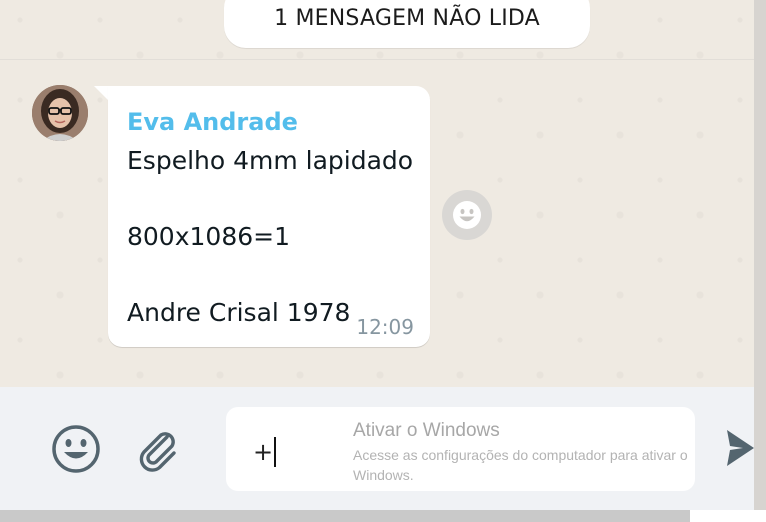 The height and width of the screenshot is (522, 766). Describe the element at coordinates (385, 327) in the screenshot. I see `message-timestamp: 12:09` at that location.